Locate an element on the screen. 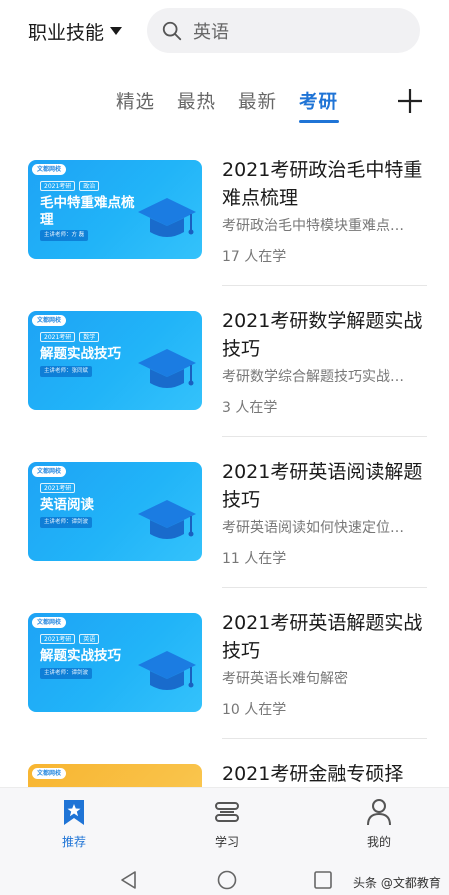 The width and height of the screenshot is (449, 895). nav-profile: 我的 is located at coordinates (379, 824).